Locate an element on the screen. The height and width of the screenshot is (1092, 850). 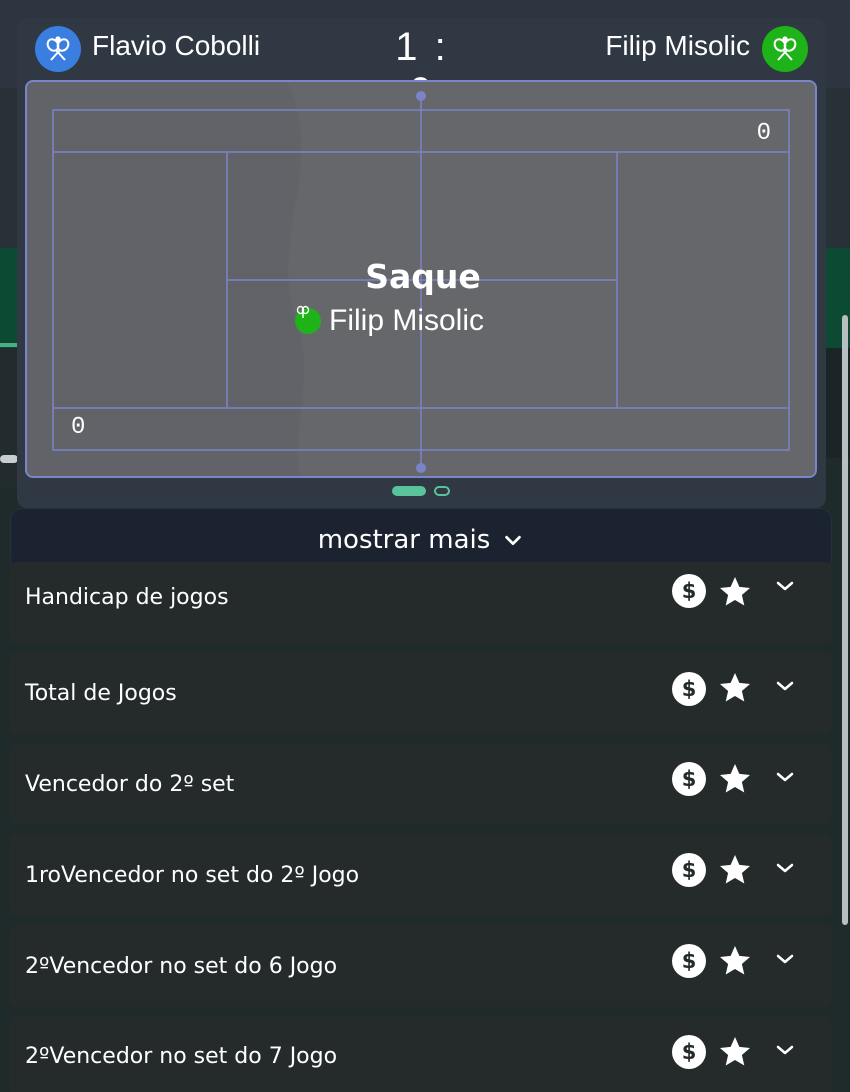
market-row: Vencedor do 2º set $ is located at coordinates (420, 784).